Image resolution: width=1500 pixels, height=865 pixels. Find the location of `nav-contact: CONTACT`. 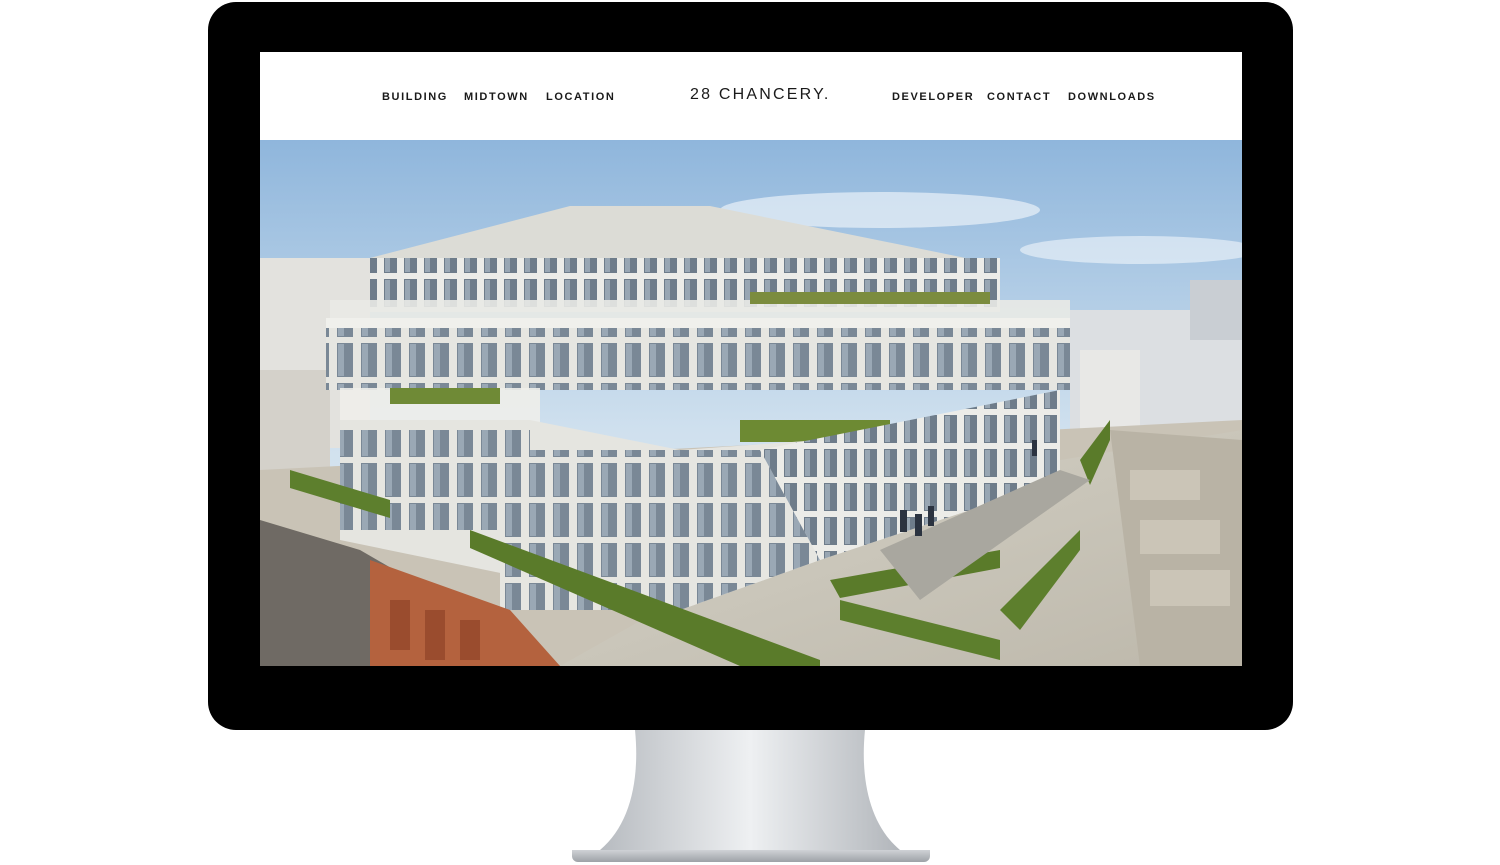

nav-contact: CONTACT is located at coordinates (1019, 97).